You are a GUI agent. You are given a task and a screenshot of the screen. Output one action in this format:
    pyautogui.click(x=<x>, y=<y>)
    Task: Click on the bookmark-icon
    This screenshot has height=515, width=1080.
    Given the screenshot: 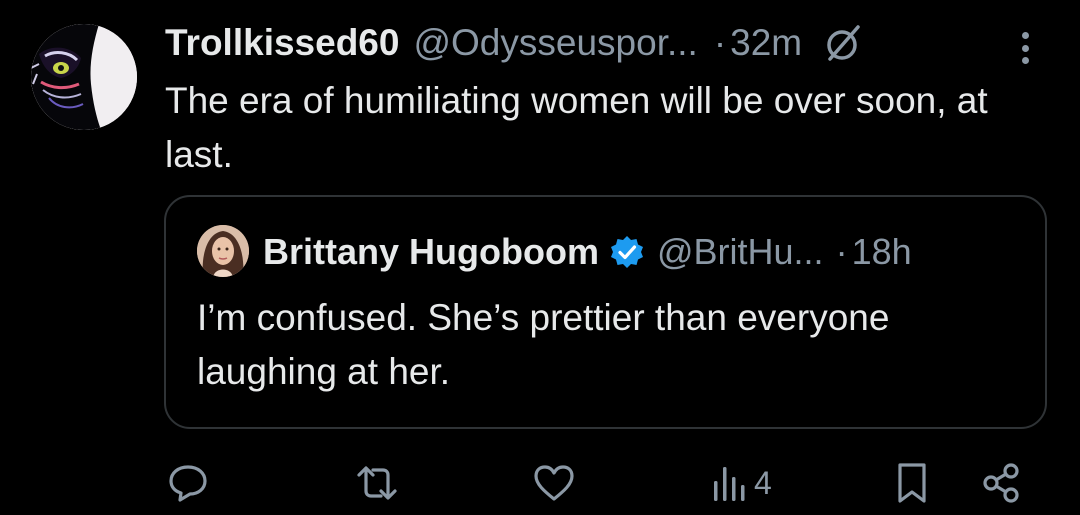 What is the action you would take?
    pyautogui.click(x=912, y=483)
    